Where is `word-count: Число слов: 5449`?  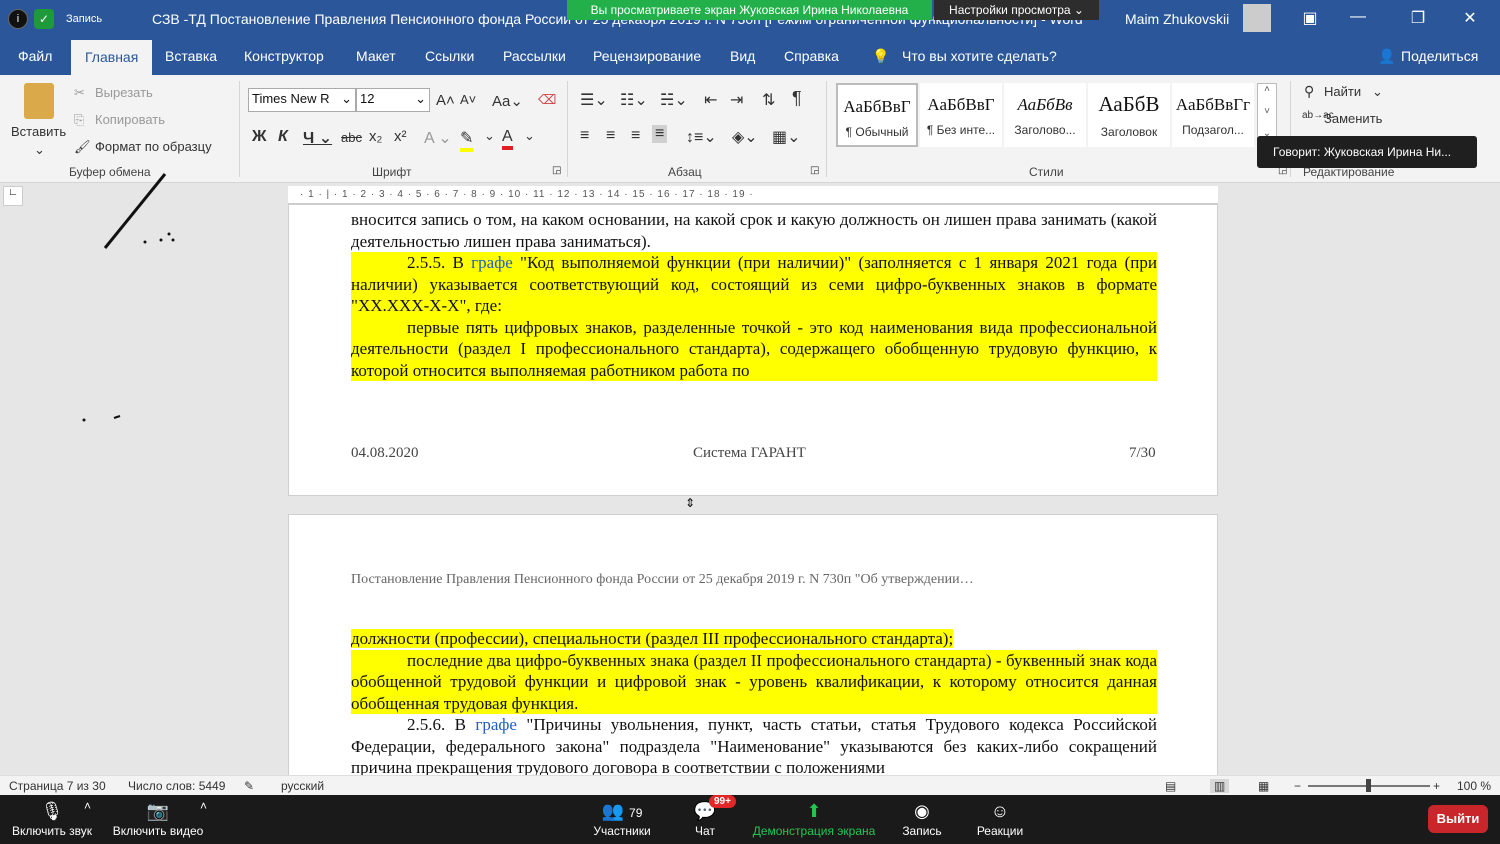 word-count: Число слов: 5449 is located at coordinates (176, 786).